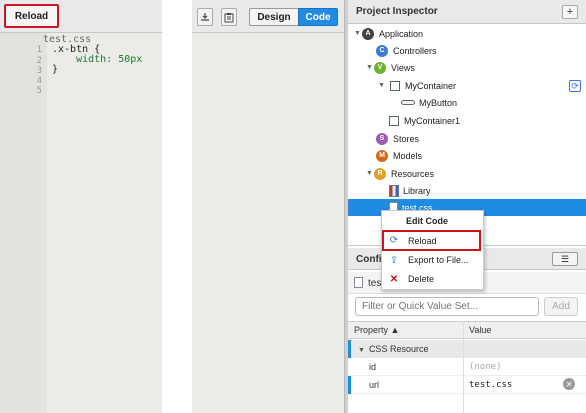  What do you see at coordinates (380, 67) in the screenshot?
I see `view-icon: V` at bounding box center [380, 67].